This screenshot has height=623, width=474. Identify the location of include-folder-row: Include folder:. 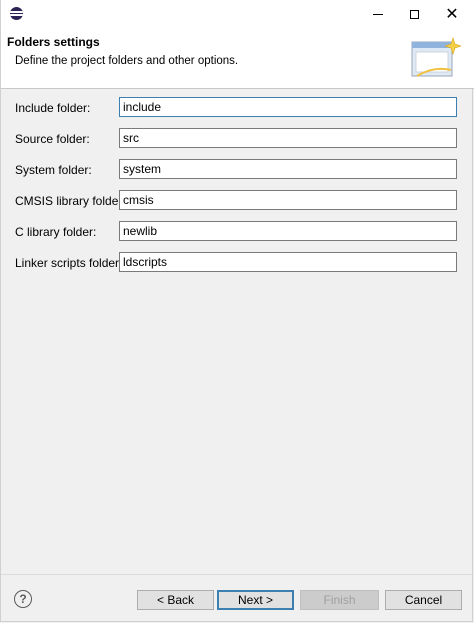
(237, 108).